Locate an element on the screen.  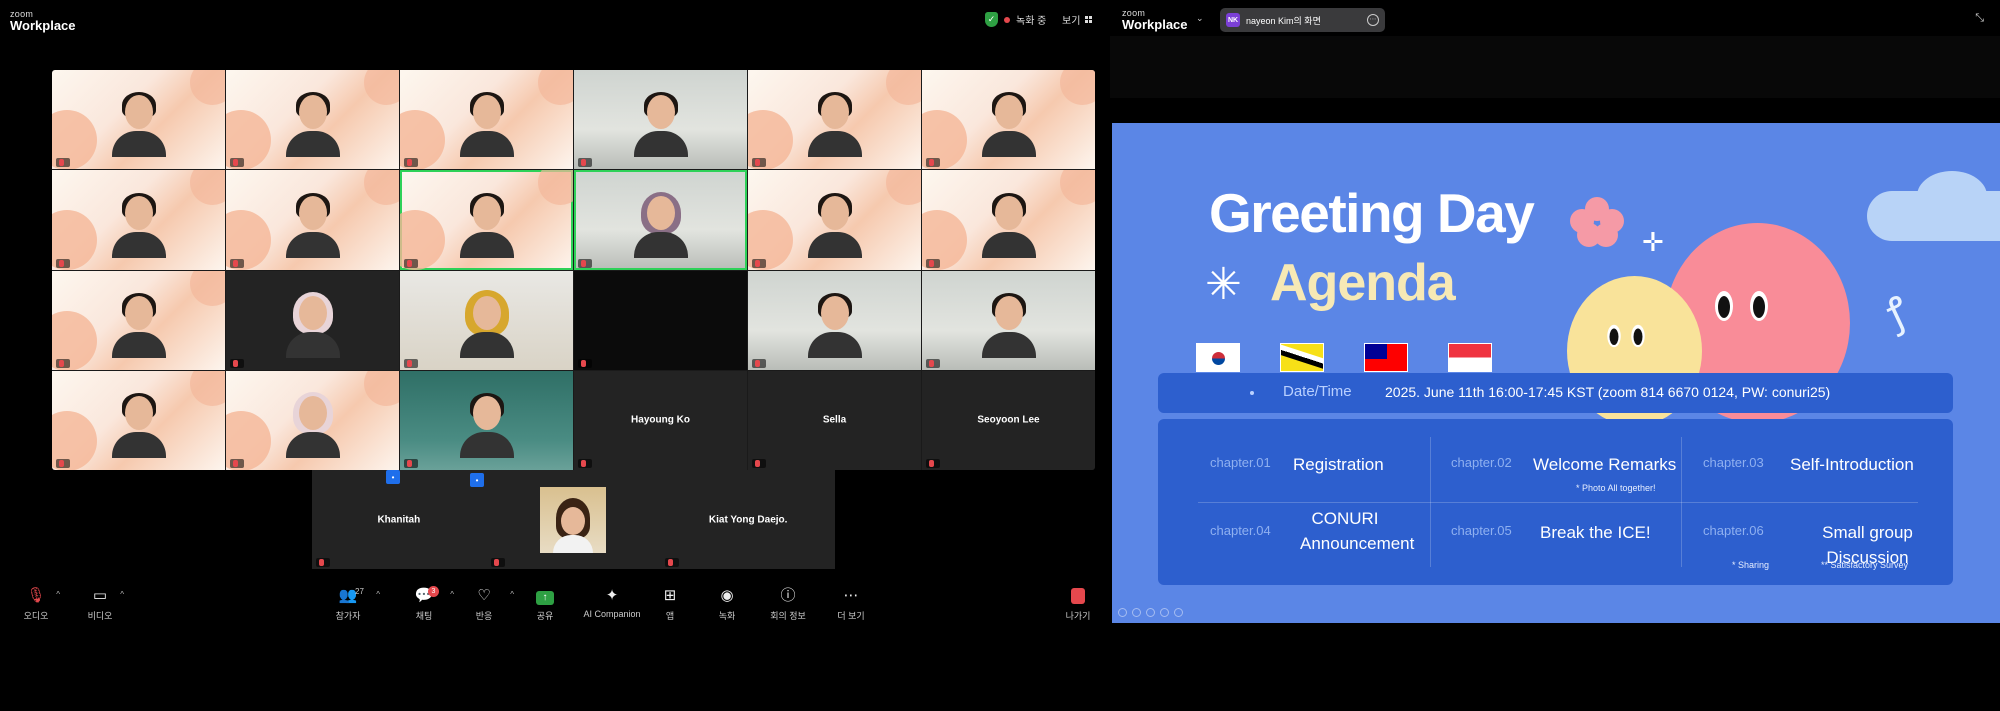
participant-name: Seoyoon Lee is located at coordinates (1008, 420).